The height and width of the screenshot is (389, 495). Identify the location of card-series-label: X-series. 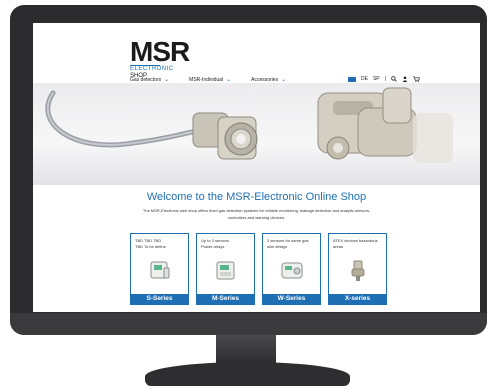
(357, 299).